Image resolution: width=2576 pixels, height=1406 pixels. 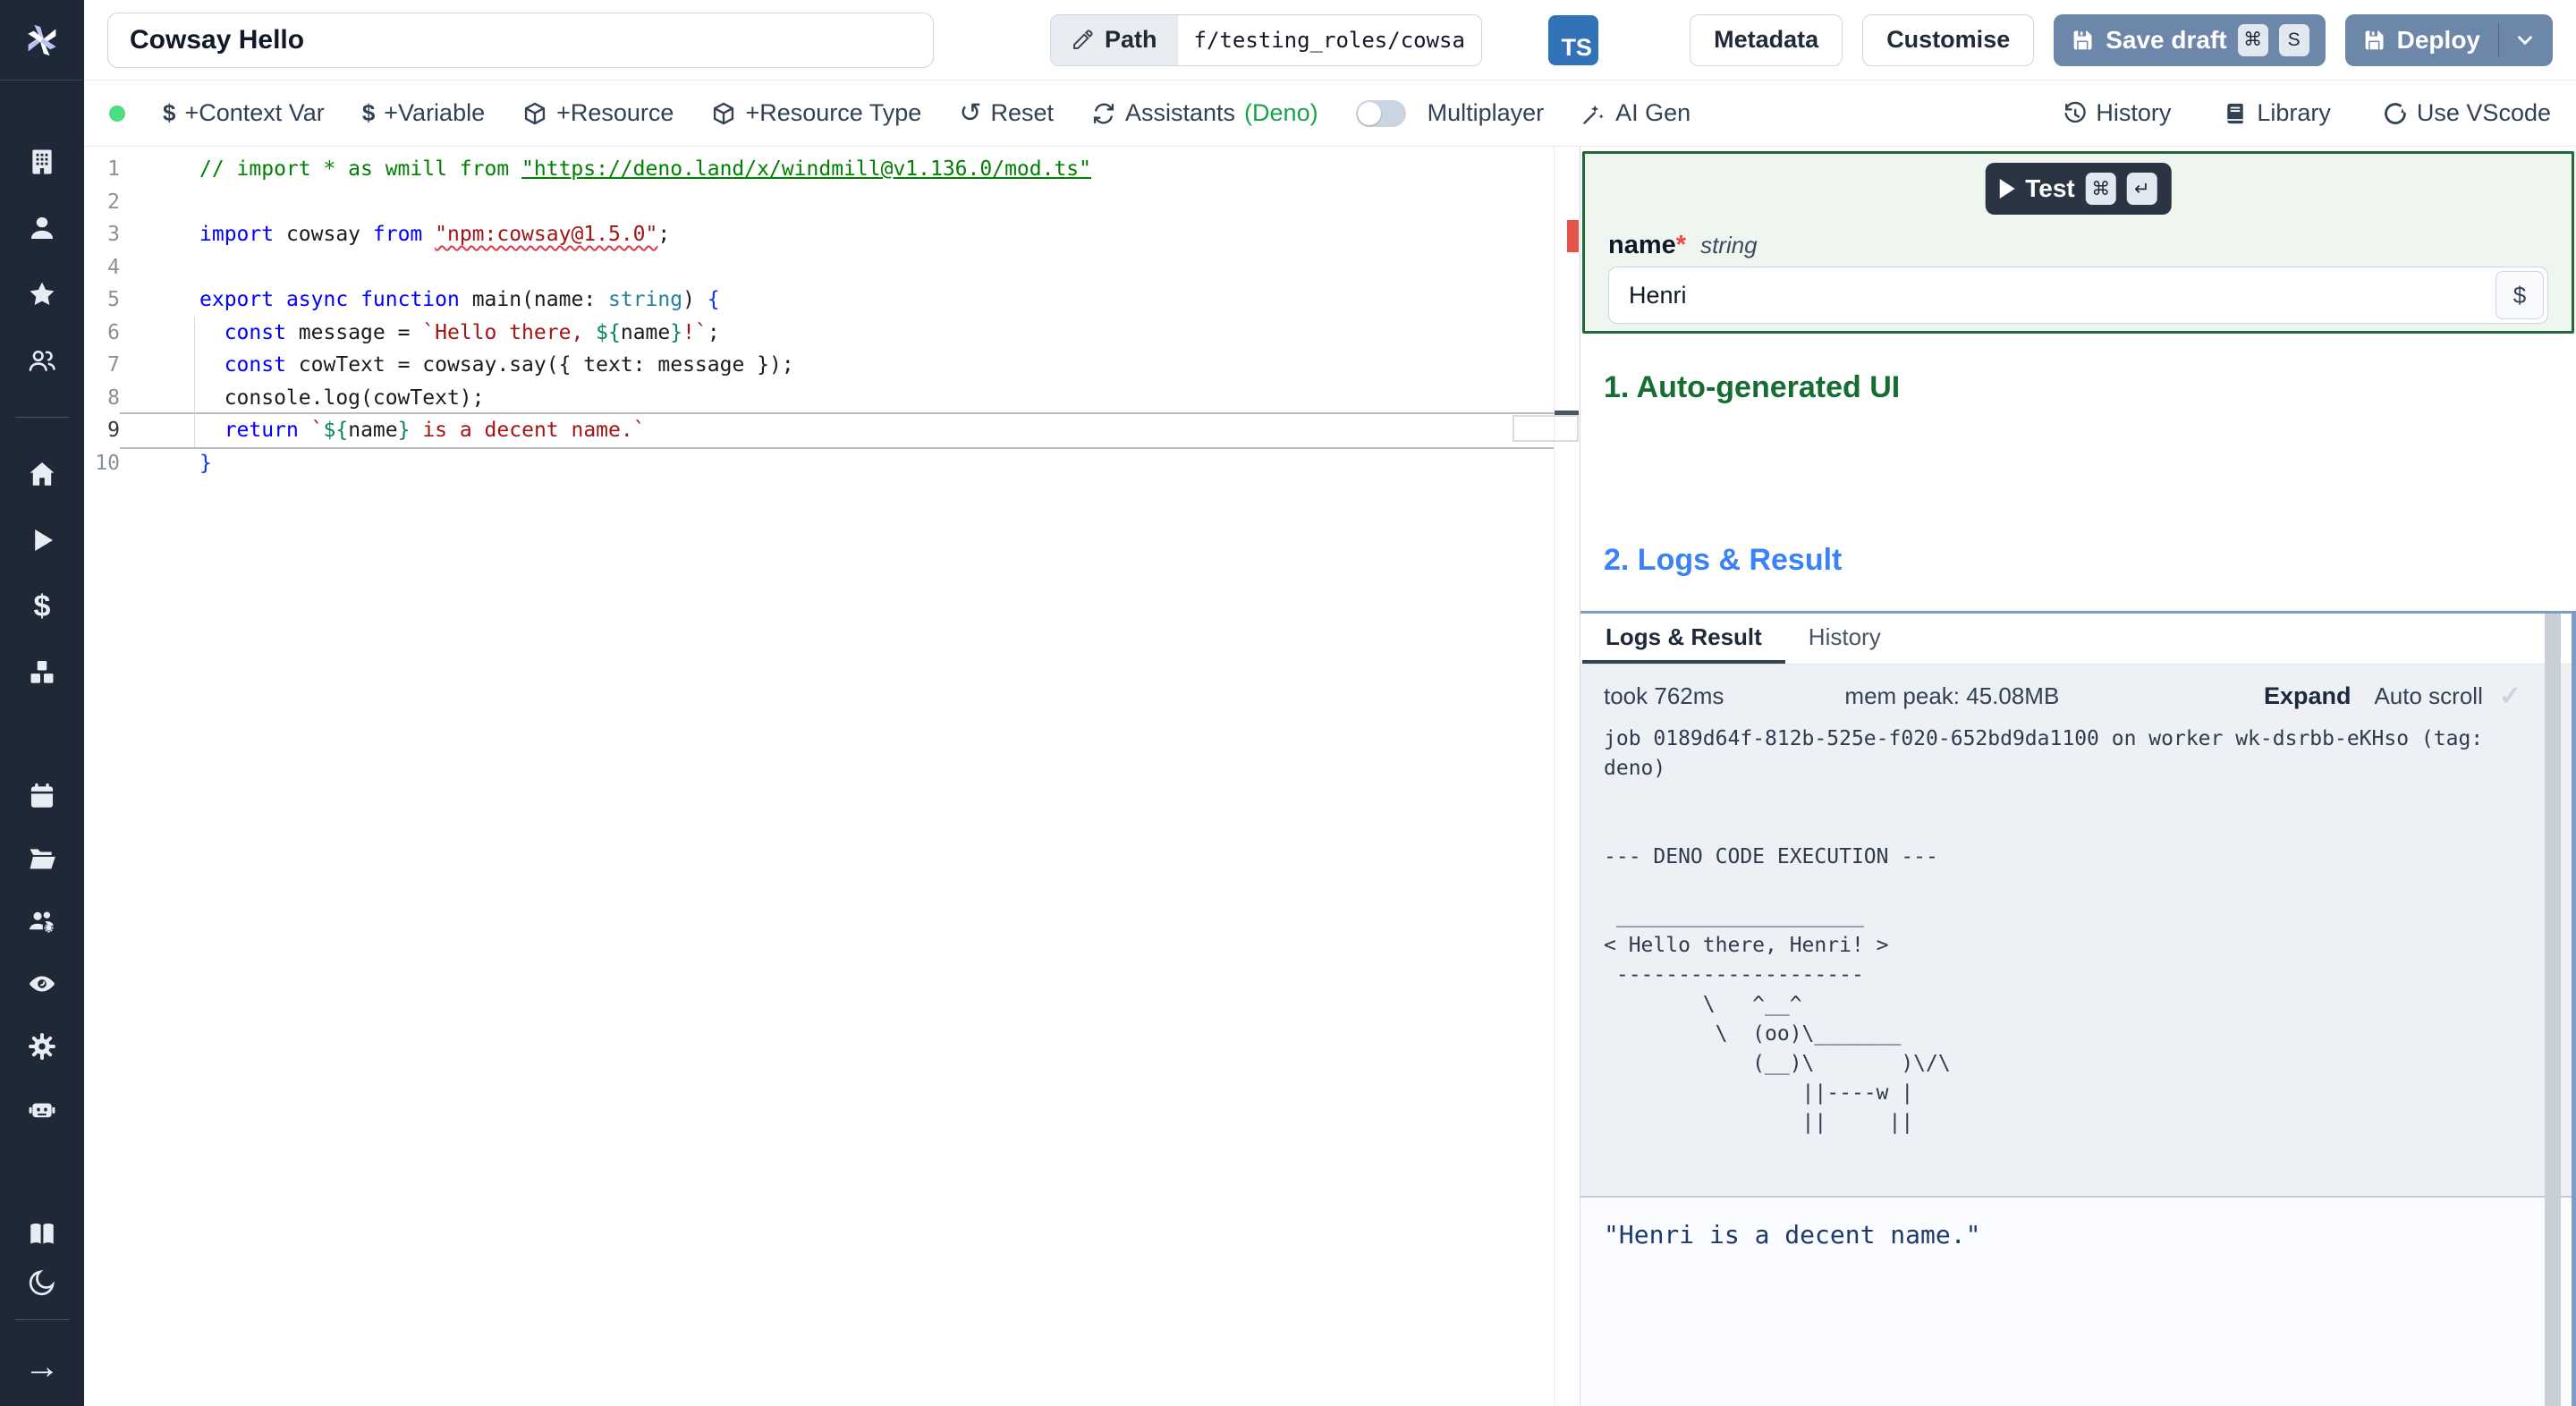 I want to click on test-button: Test ⌘ ↵, so click(x=2078, y=189).